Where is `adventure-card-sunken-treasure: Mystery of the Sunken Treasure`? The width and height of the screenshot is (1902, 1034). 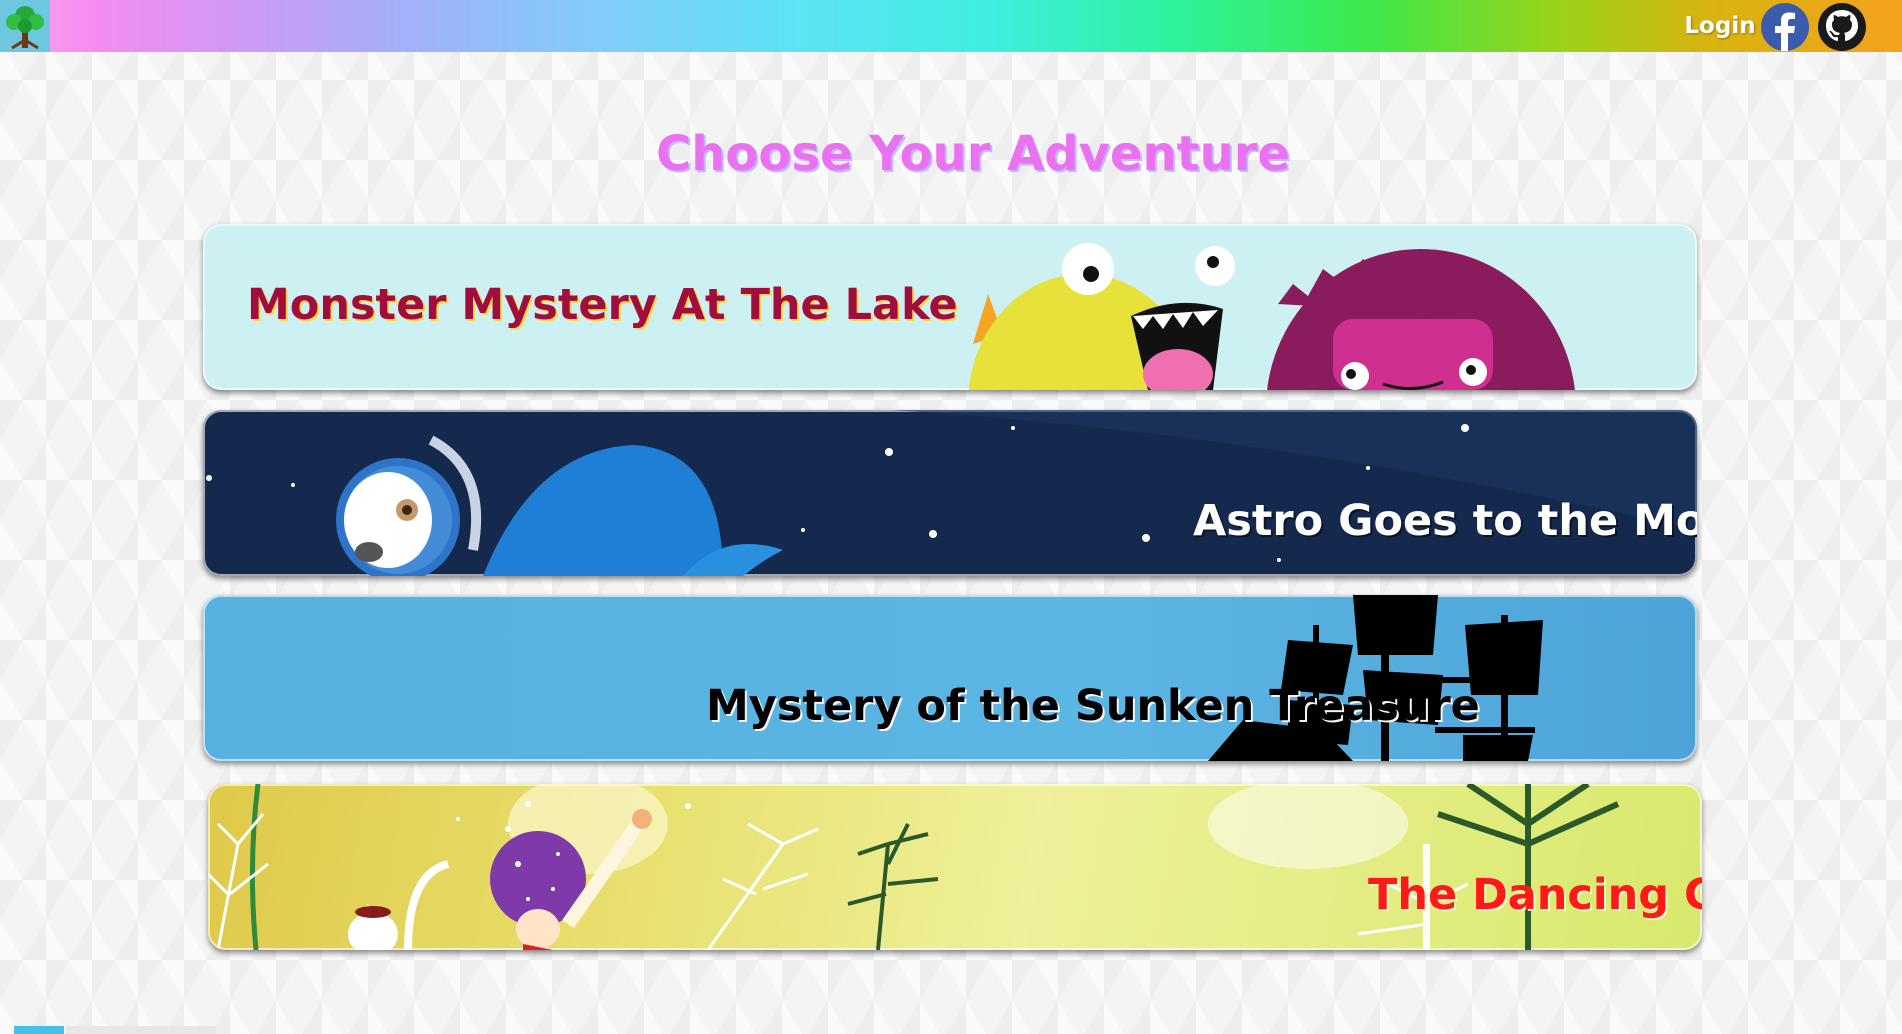 adventure-card-sunken-treasure: Mystery of the Sunken Treasure is located at coordinates (950, 678).